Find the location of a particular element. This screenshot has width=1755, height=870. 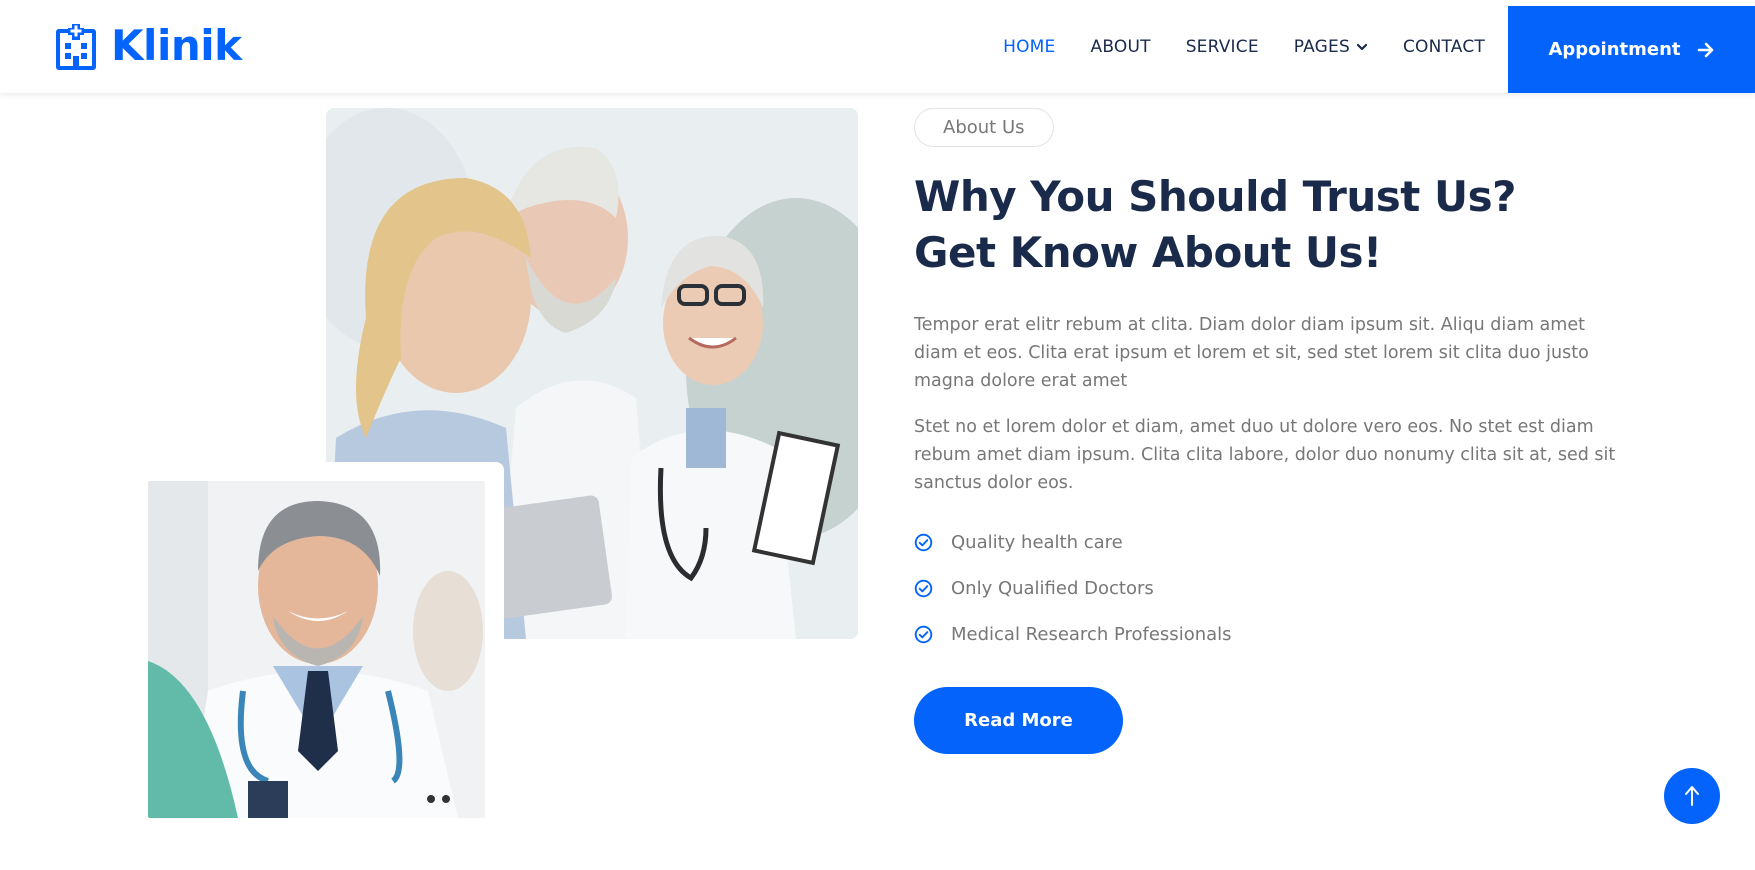

feature-item: Only Qualified Doctors is located at coordinates (1274, 588).